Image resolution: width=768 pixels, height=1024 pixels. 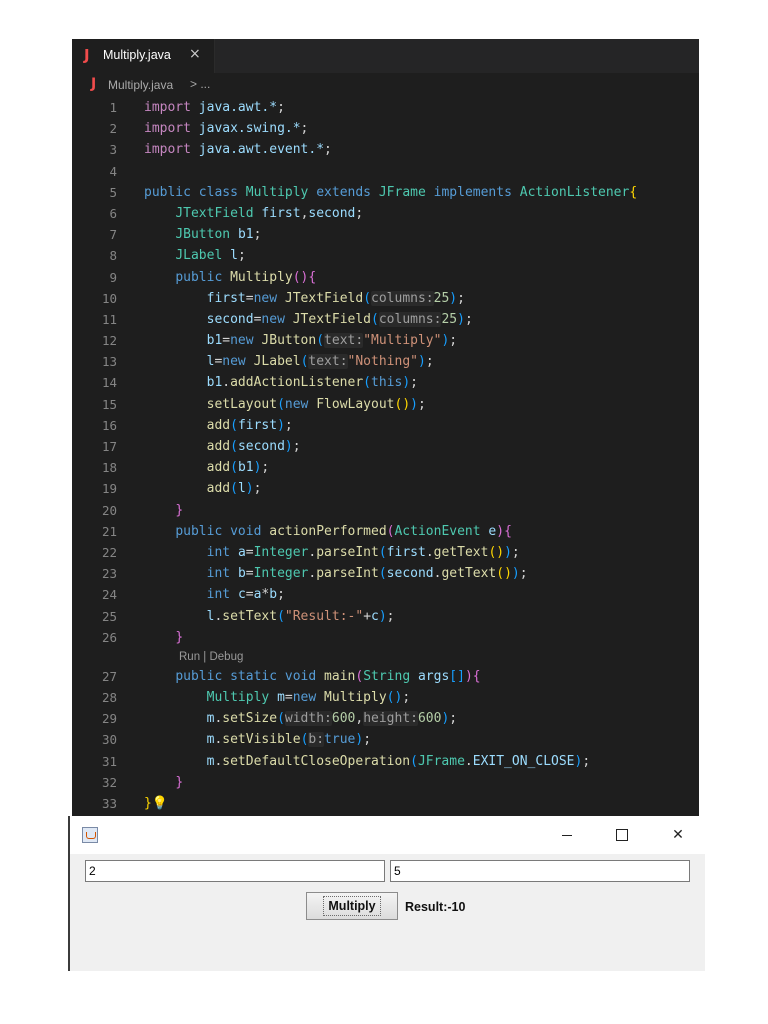 I want to click on line-number: 33, so click(x=109, y=803).